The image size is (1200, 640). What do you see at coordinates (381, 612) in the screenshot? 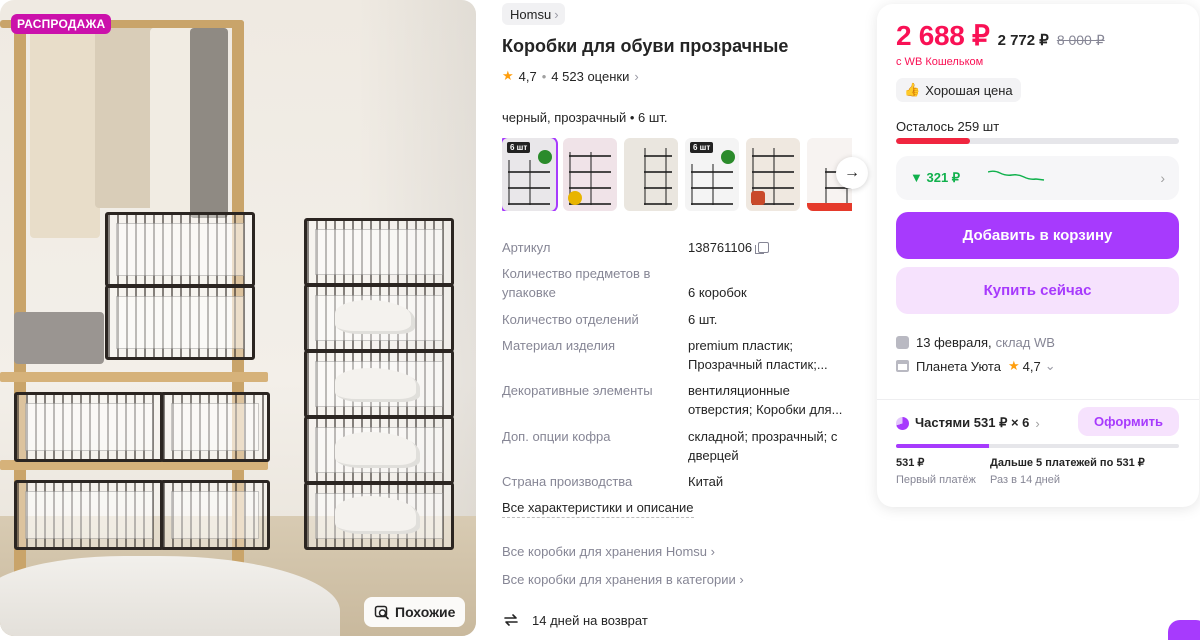
I see `search-similar-icon` at bounding box center [381, 612].